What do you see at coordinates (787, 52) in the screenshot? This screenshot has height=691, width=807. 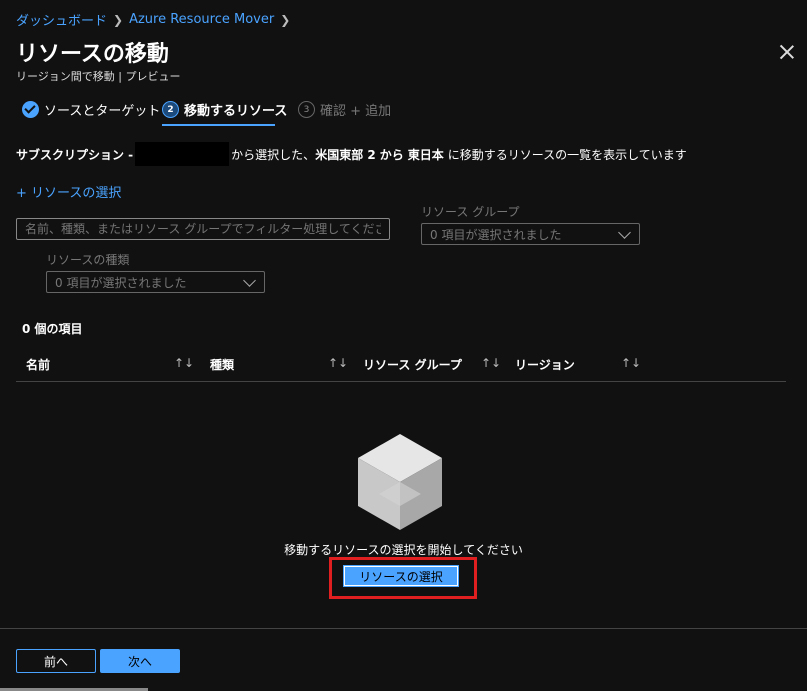 I see `close-icon` at bounding box center [787, 52].